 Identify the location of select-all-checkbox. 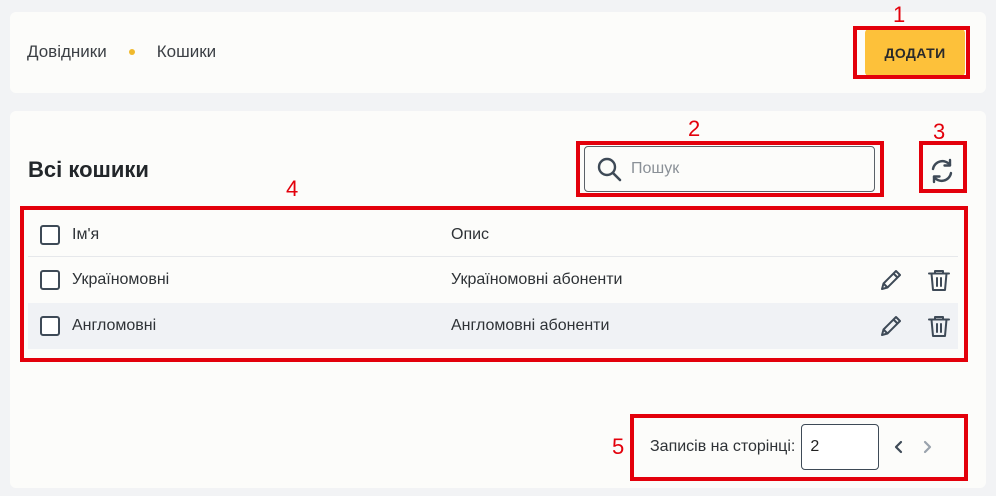
(50, 234).